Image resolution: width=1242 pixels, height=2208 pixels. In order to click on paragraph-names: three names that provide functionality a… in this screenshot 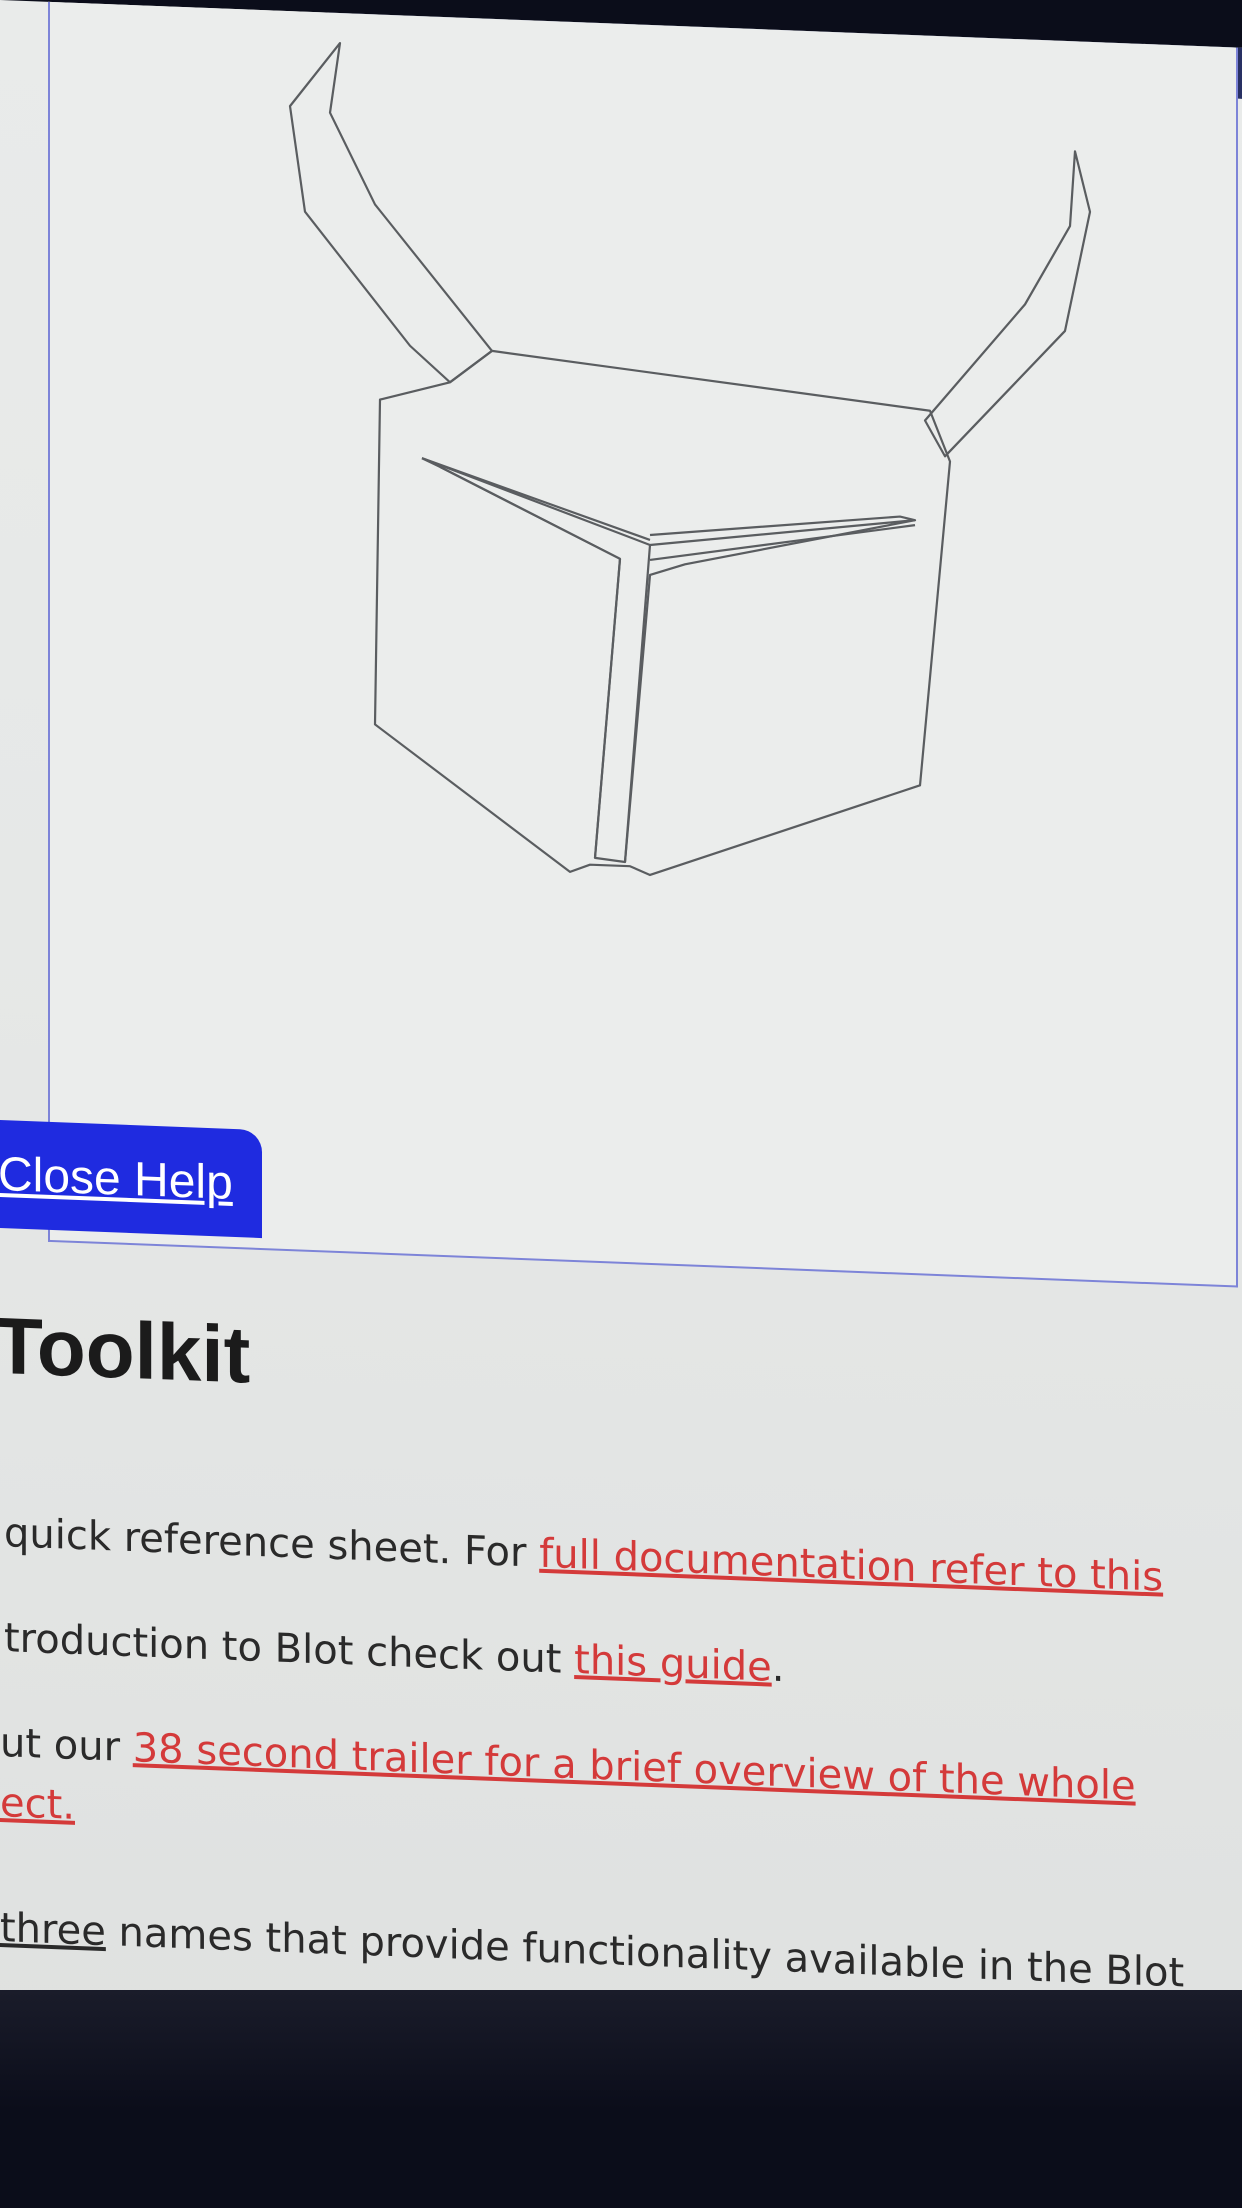, I will do `click(592, 1950)`.